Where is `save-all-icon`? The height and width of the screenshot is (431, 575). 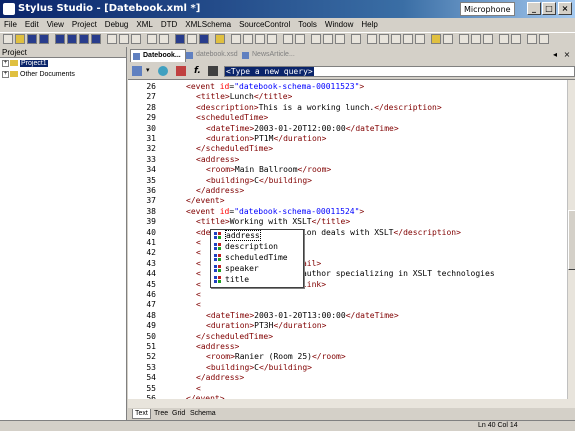
save-all-icon is located at coordinates (44, 39).